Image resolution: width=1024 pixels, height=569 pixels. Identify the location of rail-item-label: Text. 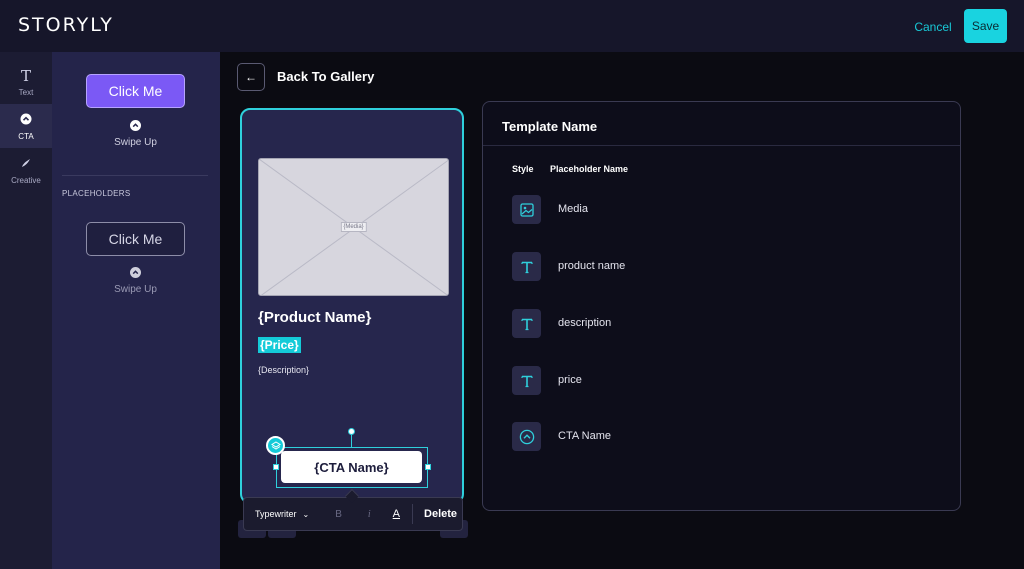
(26, 92).